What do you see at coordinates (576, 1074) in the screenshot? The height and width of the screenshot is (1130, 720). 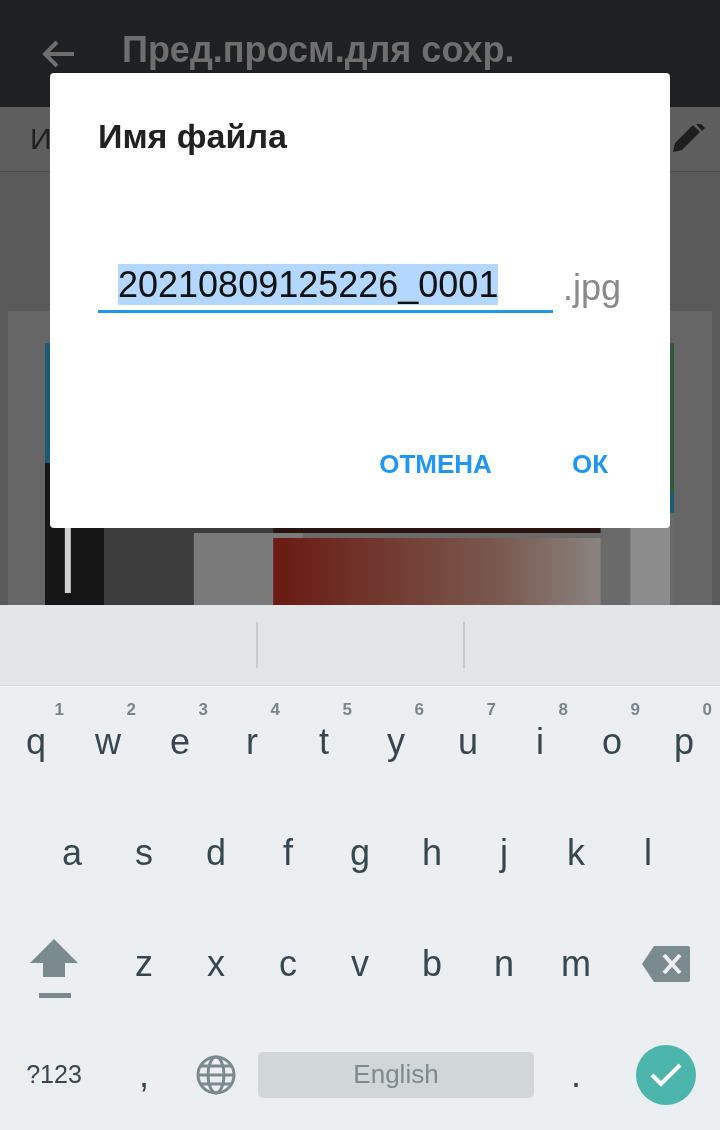 I see `key: .` at bounding box center [576, 1074].